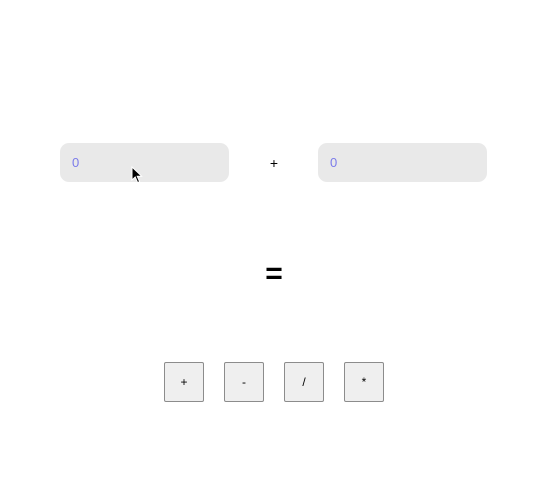 Image resolution: width=536 pixels, height=504 pixels. I want to click on multiply-button: *, so click(364, 382).